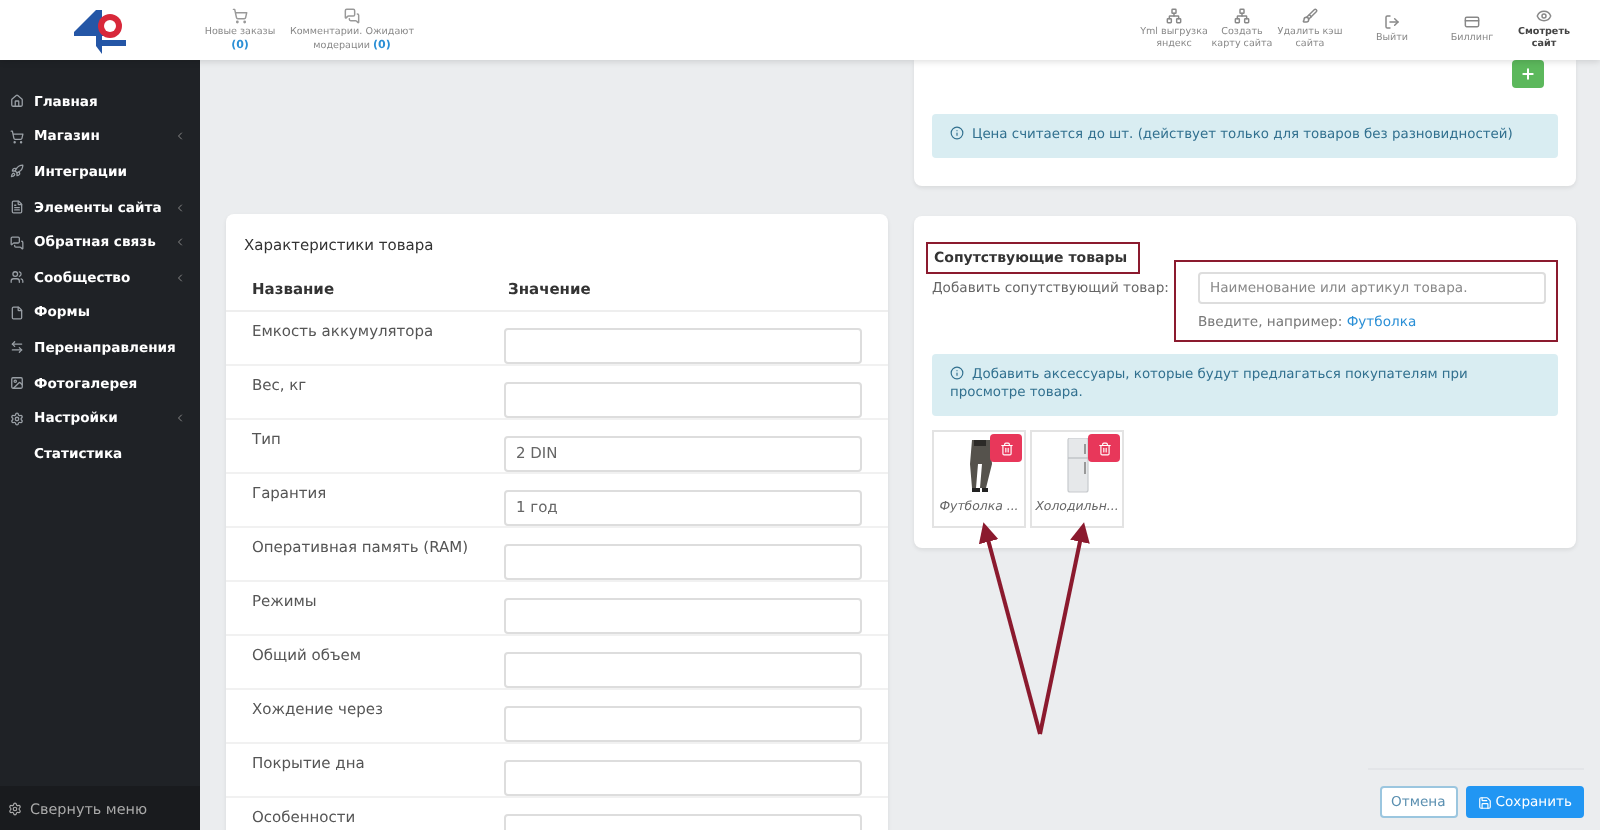 This screenshot has height=830, width=1600. I want to click on logout-icon, so click(1392, 22).